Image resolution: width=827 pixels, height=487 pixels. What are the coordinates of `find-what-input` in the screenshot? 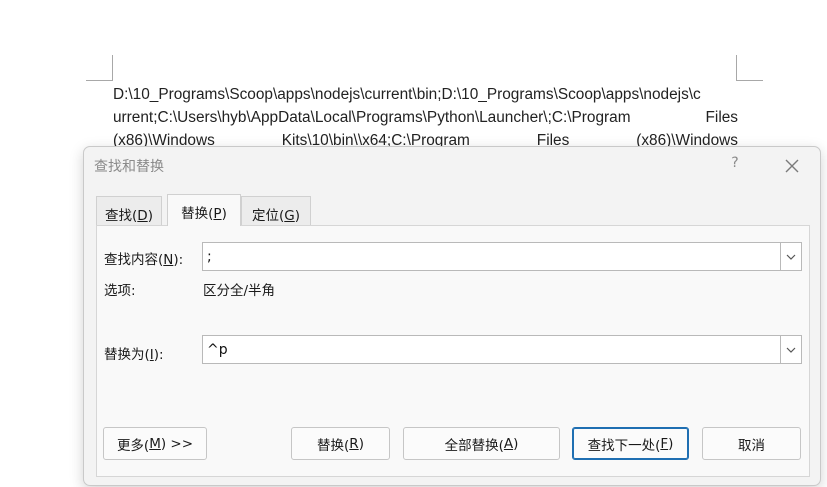 It's located at (494, 256).